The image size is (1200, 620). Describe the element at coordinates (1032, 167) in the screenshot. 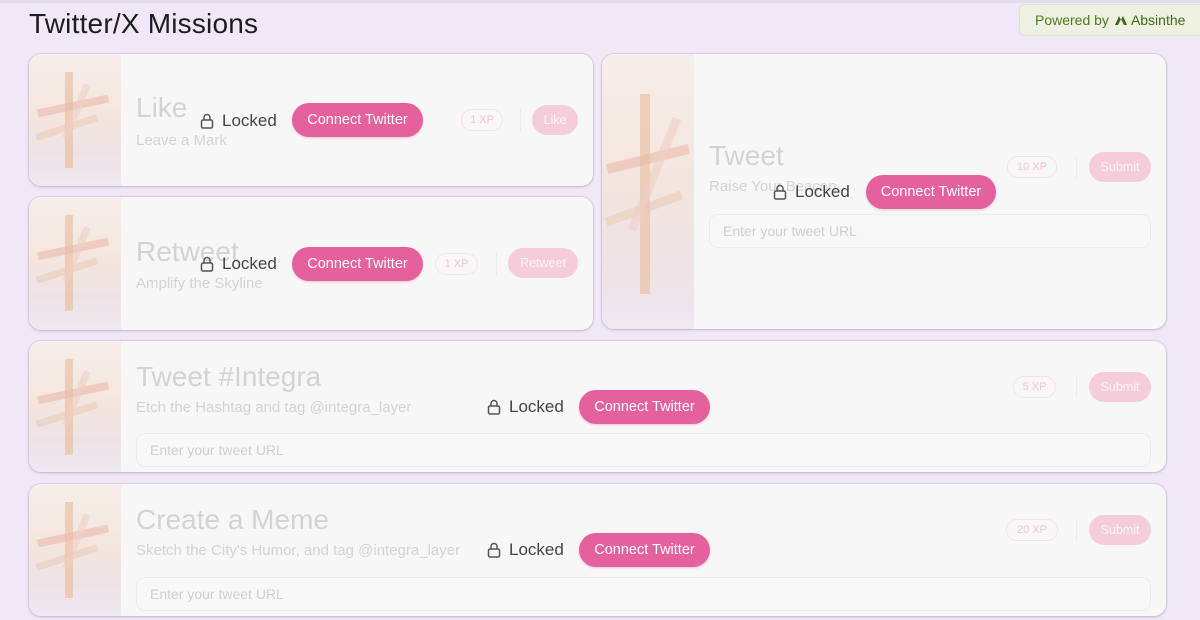

I see `xp-badge: 10 XP` at that location.